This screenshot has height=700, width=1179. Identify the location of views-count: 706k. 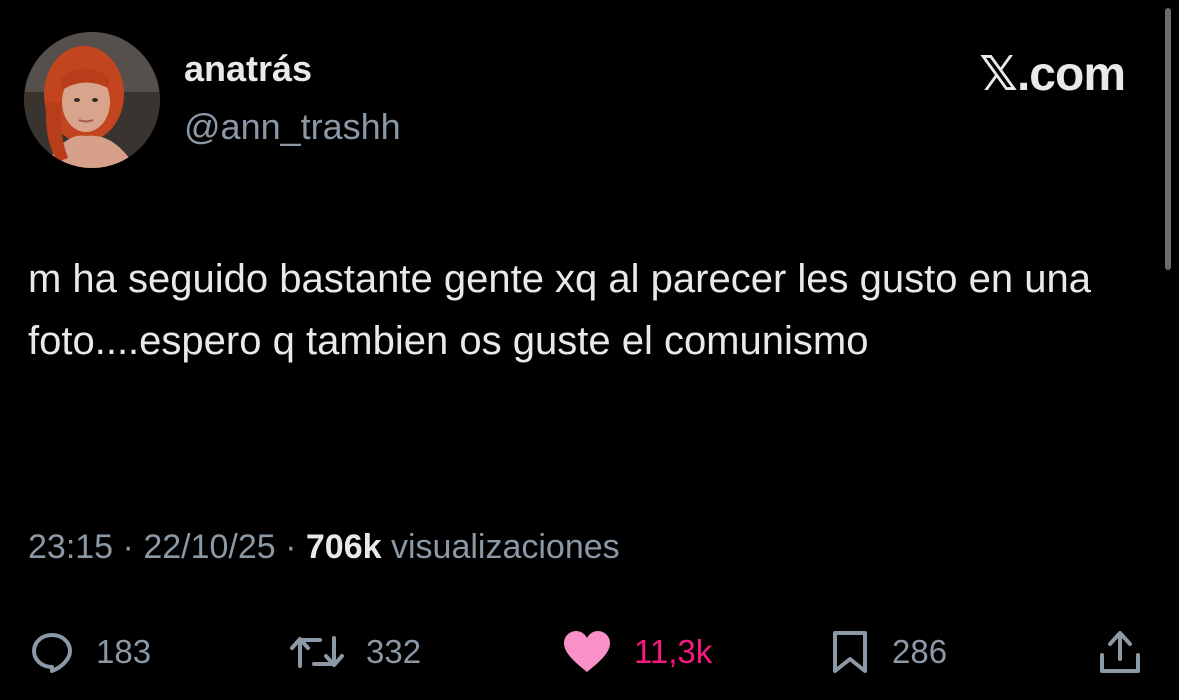
(343, 547).